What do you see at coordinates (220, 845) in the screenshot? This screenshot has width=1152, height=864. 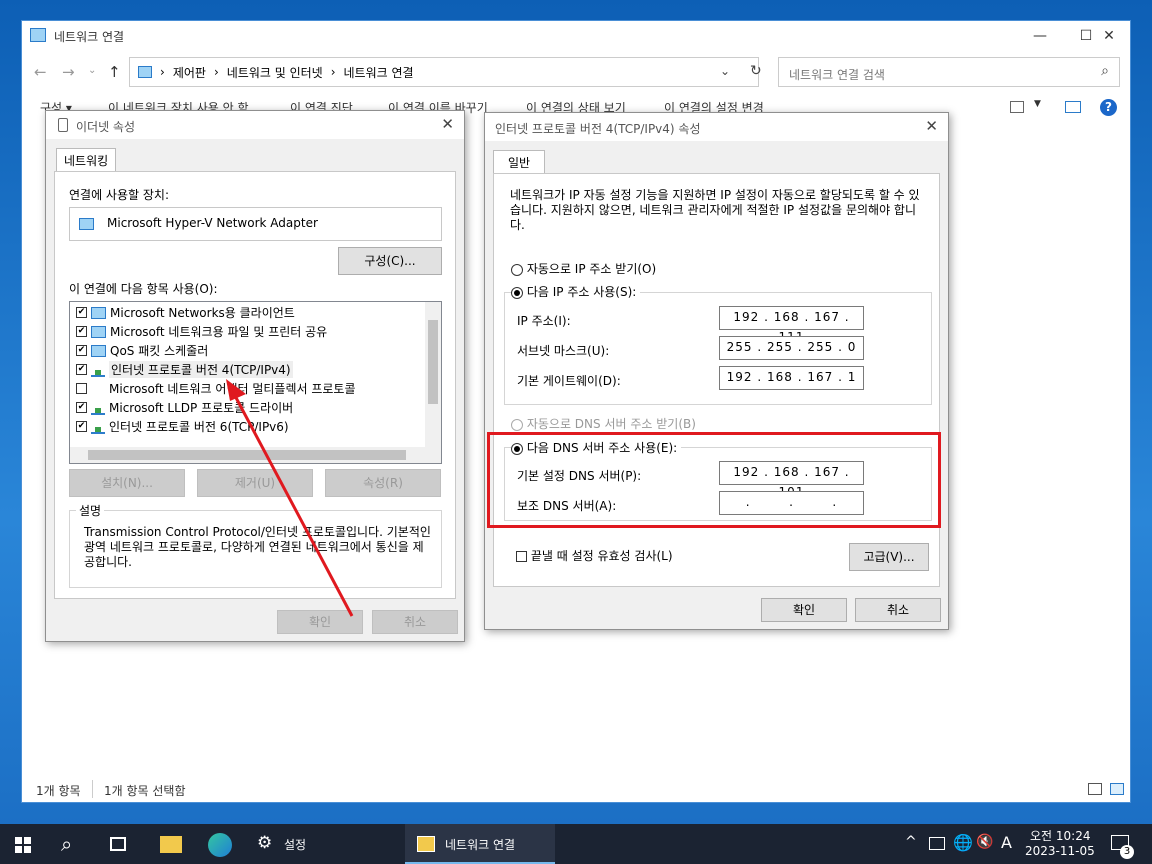 I see `edge-icon` at bounding box center [220, 845].